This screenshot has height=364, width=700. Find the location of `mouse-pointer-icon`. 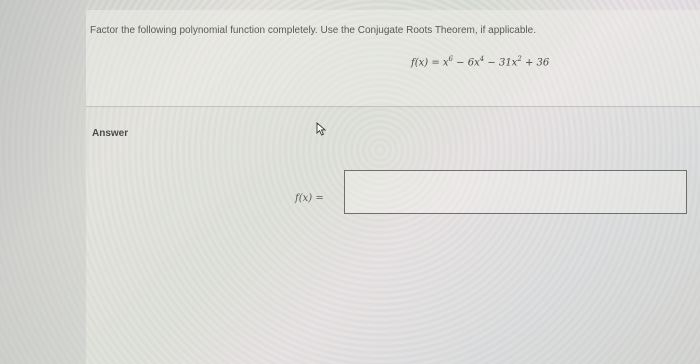

mouse-pointer-icon is located at coordinates (321, 129).